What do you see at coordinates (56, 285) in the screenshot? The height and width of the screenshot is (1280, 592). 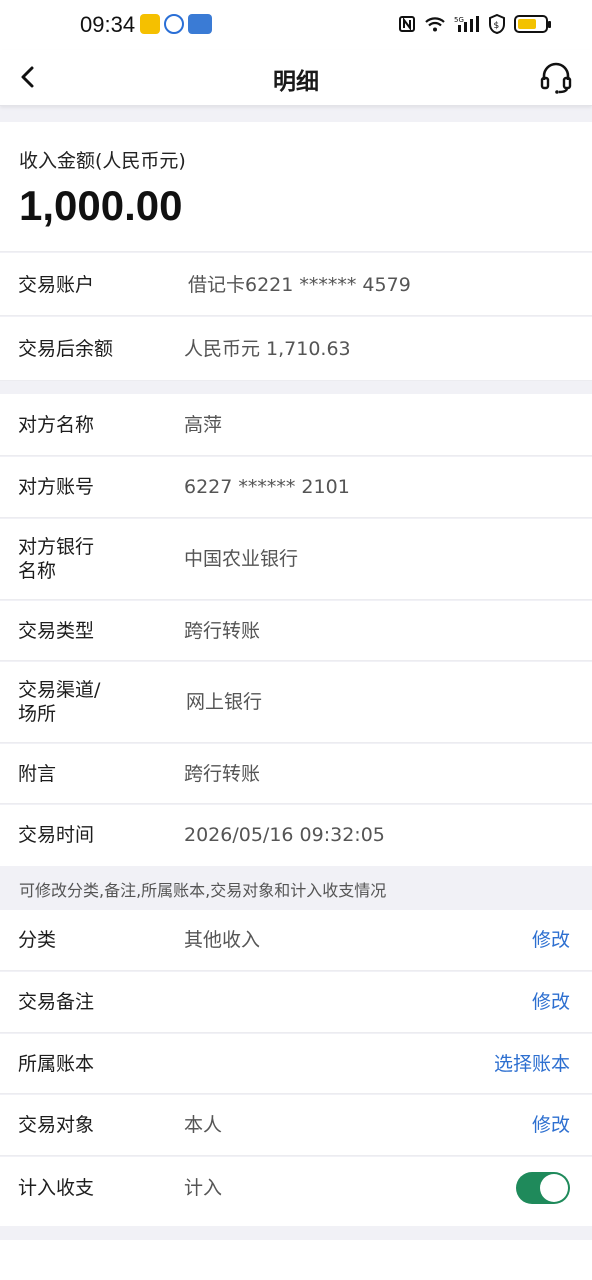 I see `row-key: 交易账户` at bounding box center [56, 285].